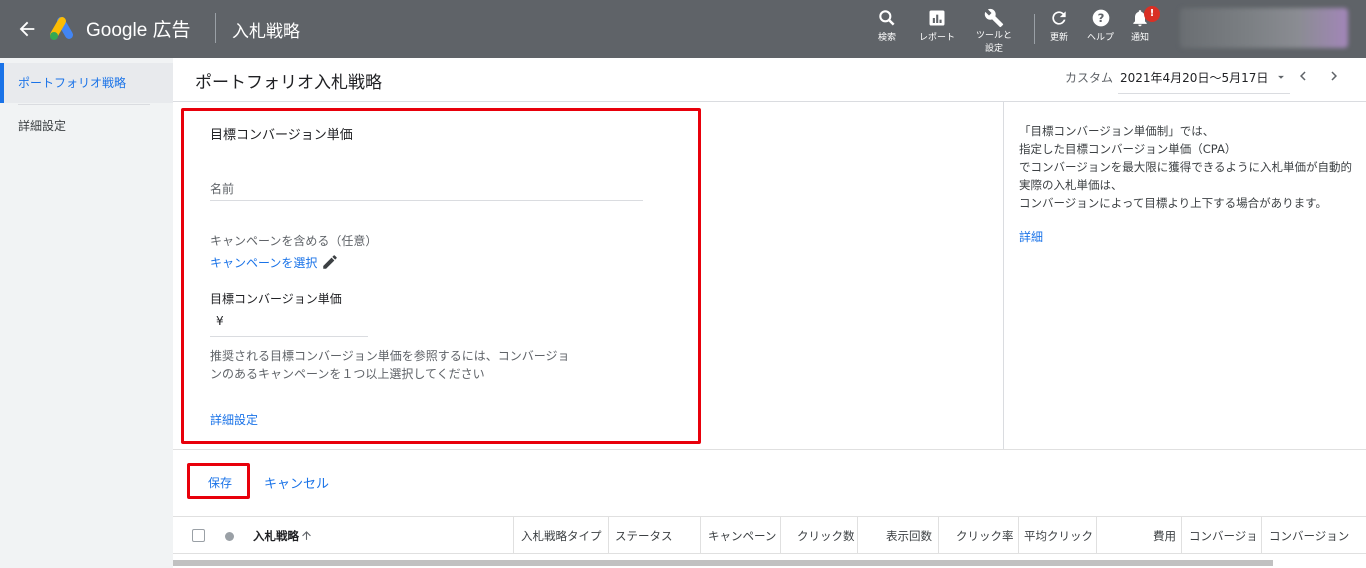  I want to click on target-cpa-label: 目標コンバージョン単価, so click(276, 299).